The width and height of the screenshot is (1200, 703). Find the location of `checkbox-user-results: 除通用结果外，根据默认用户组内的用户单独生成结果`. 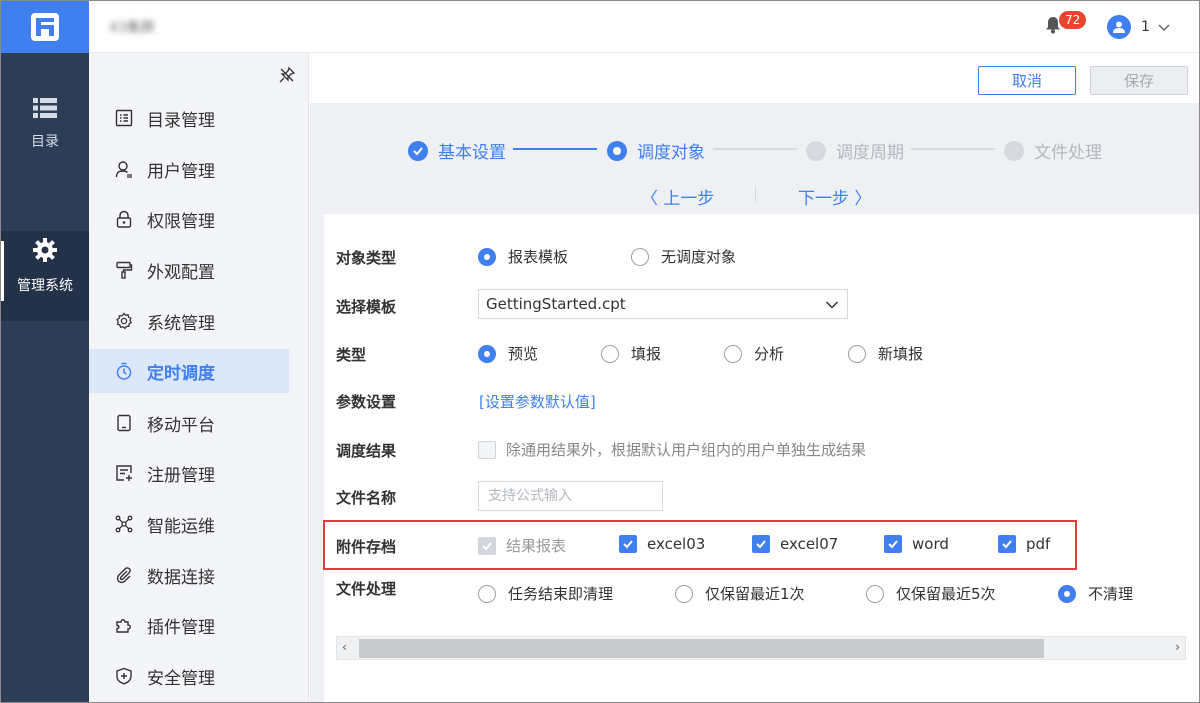

checkbox-user-results: 除通用结果外，根据默认用户组内的用户单独生成结果 is located at coordinates (672, 449).